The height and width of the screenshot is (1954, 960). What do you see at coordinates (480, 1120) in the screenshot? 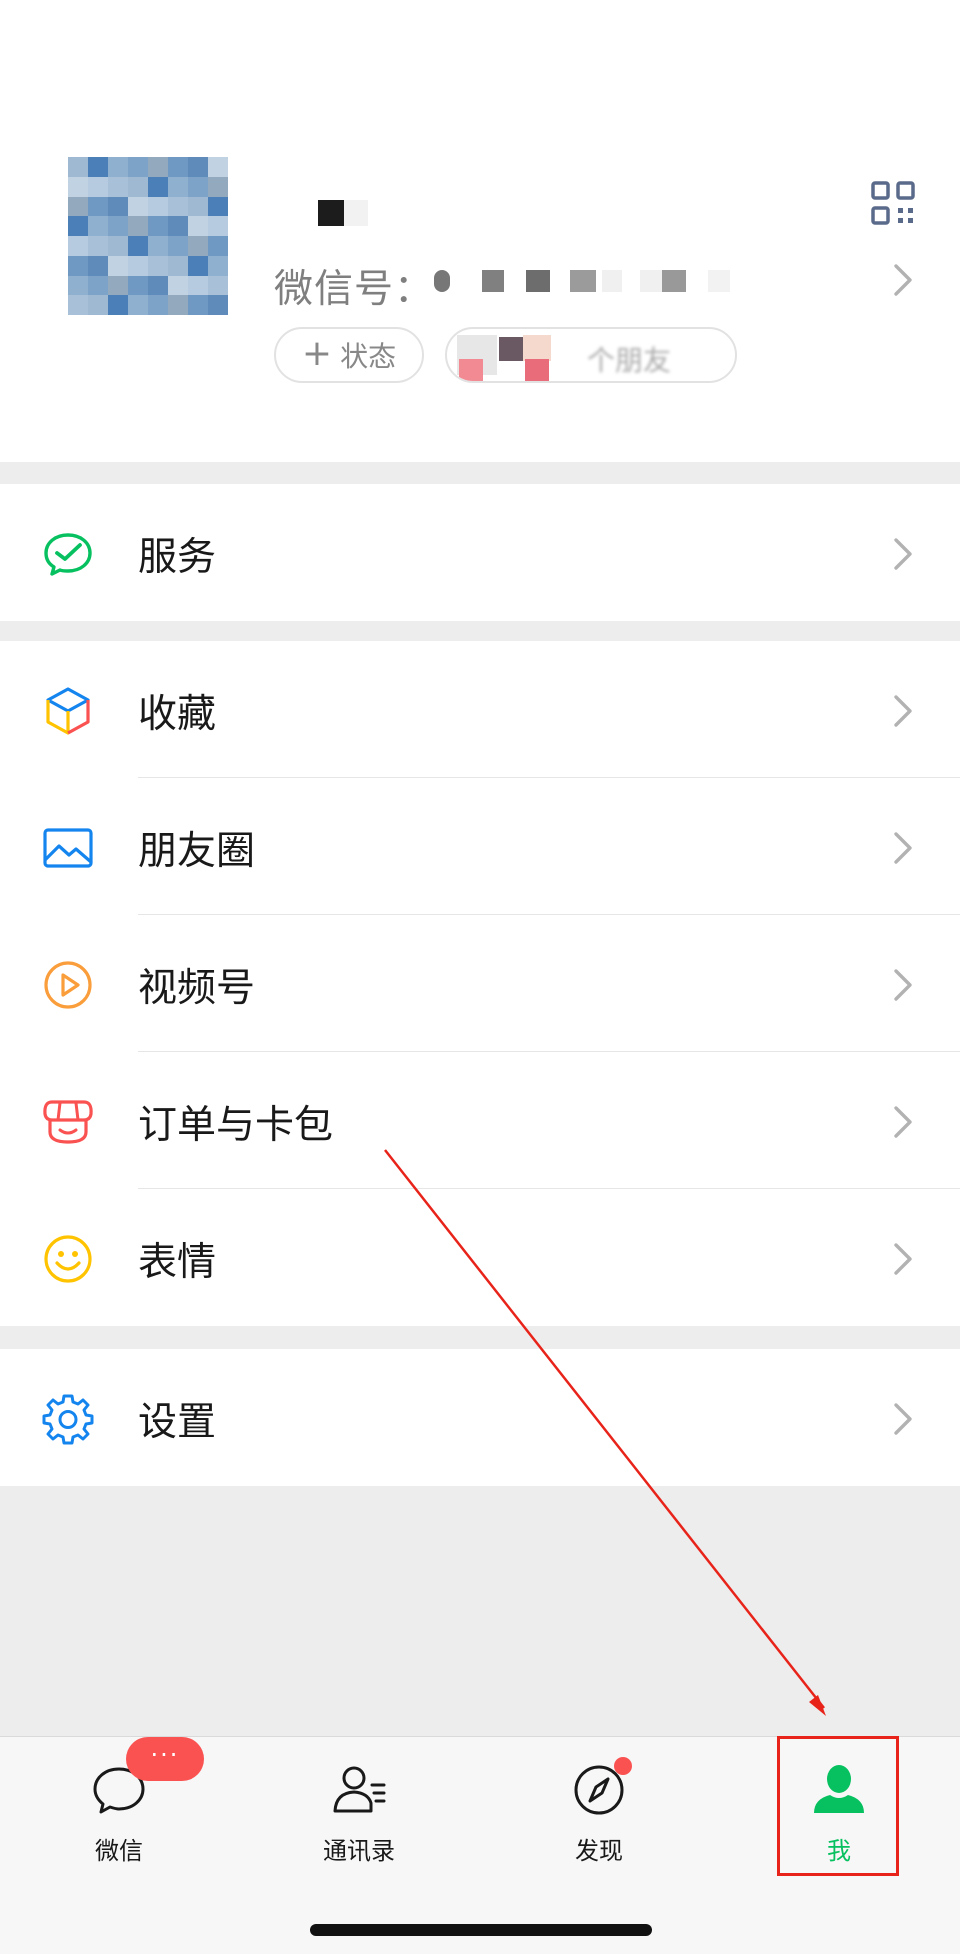
I see `menu-item-orders-cards: 订单与卡包` at bounding box center [480, 1120].